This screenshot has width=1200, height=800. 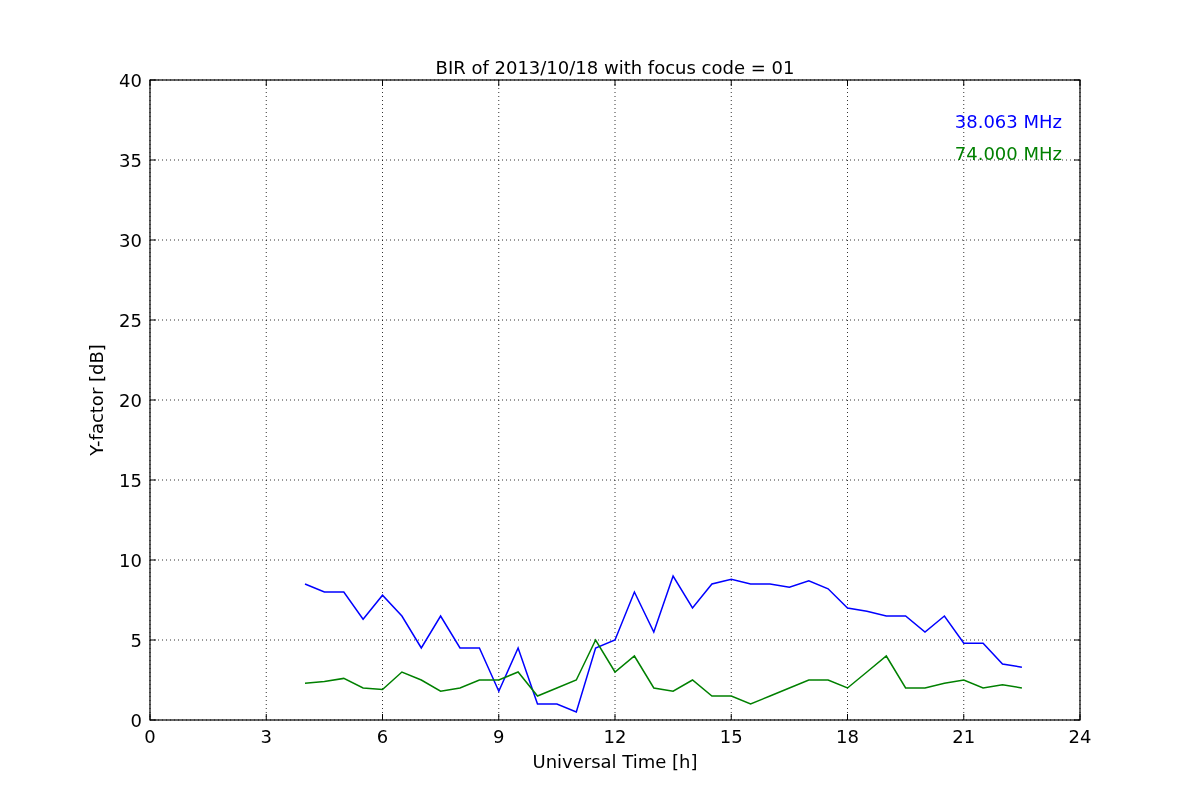 I want to click on x-tick-label: 6, so click(x=382, y=736).